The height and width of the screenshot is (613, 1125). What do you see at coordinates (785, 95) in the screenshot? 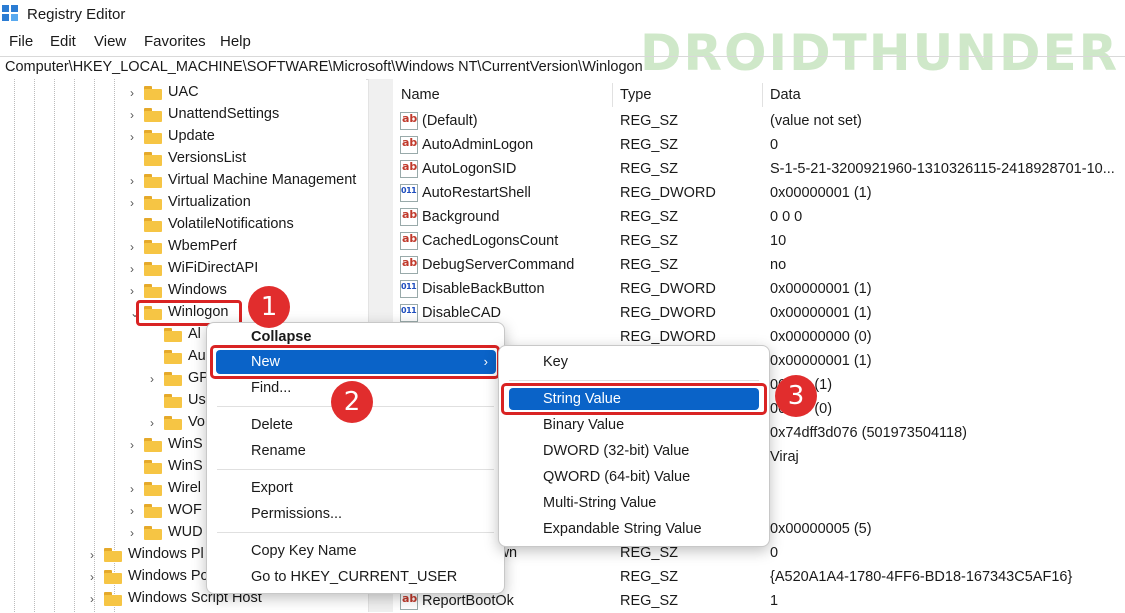
I see `column-data: Data` at bounding box center [785, 95].